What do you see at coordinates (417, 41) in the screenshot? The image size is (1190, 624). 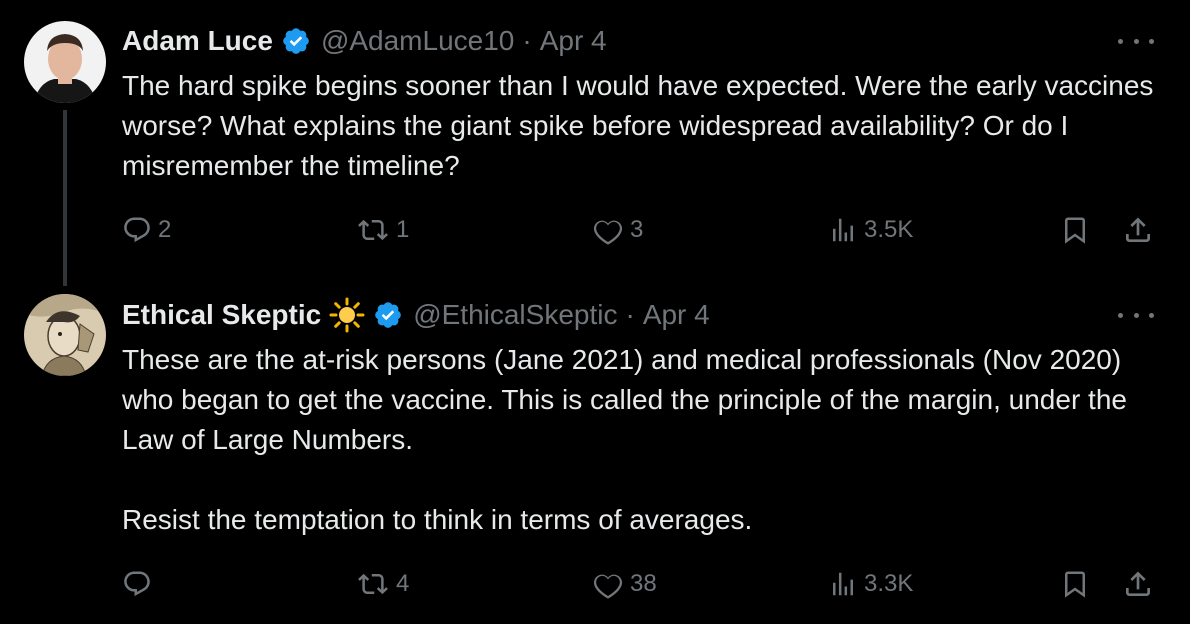 I see `handle: @AdamLuce10` at bounding box center [417, 41].